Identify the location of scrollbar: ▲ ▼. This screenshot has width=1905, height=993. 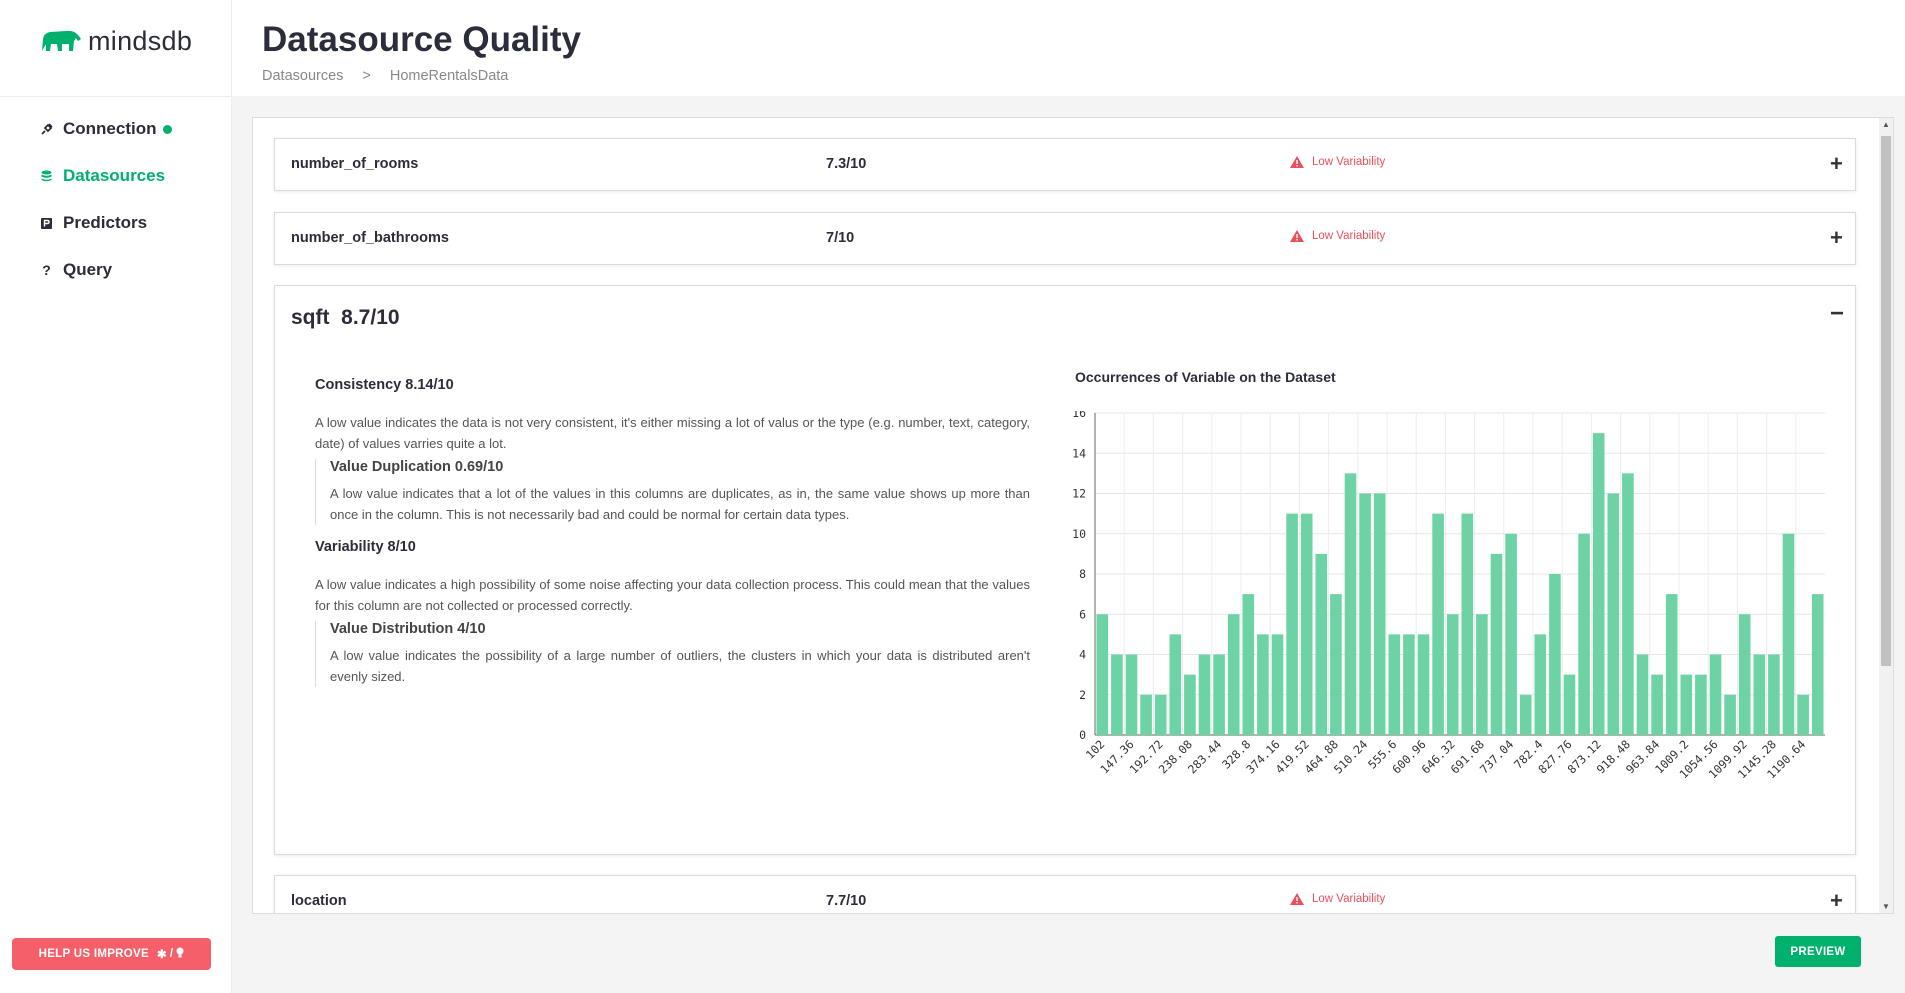
(1886, 515).